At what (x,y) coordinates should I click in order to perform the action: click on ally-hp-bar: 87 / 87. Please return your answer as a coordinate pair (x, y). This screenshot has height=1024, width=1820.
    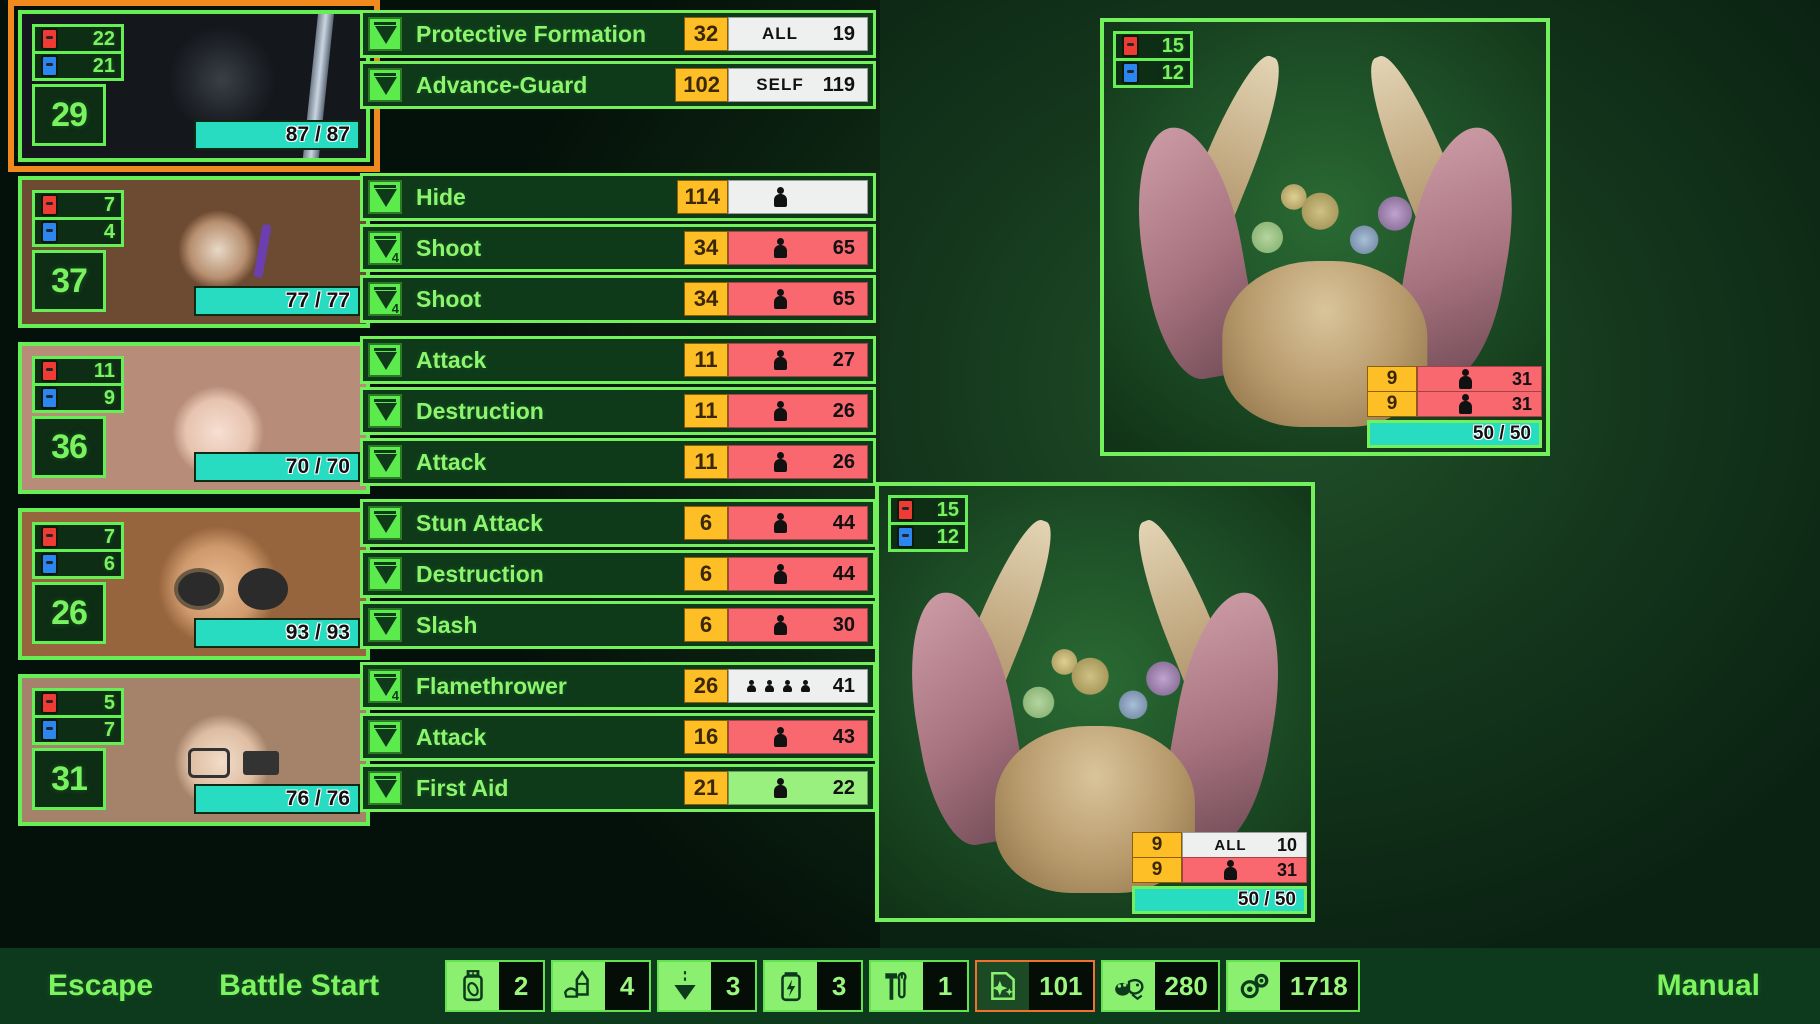
    Looking at the image, I should click on (277, 135).